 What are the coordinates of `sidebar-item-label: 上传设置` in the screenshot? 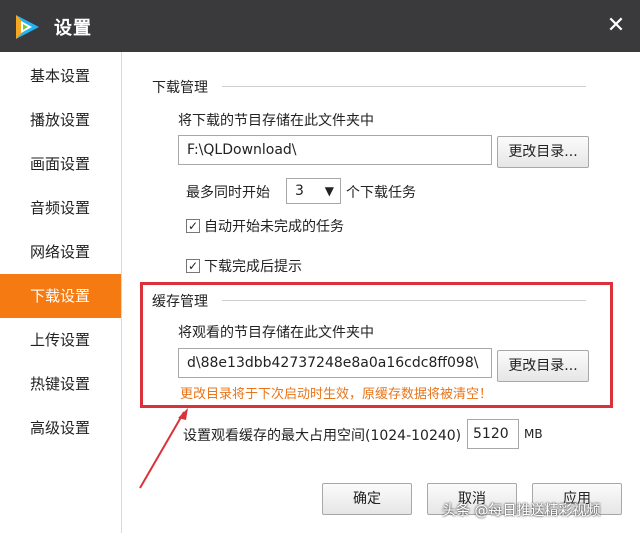 It's located at (60, 340).